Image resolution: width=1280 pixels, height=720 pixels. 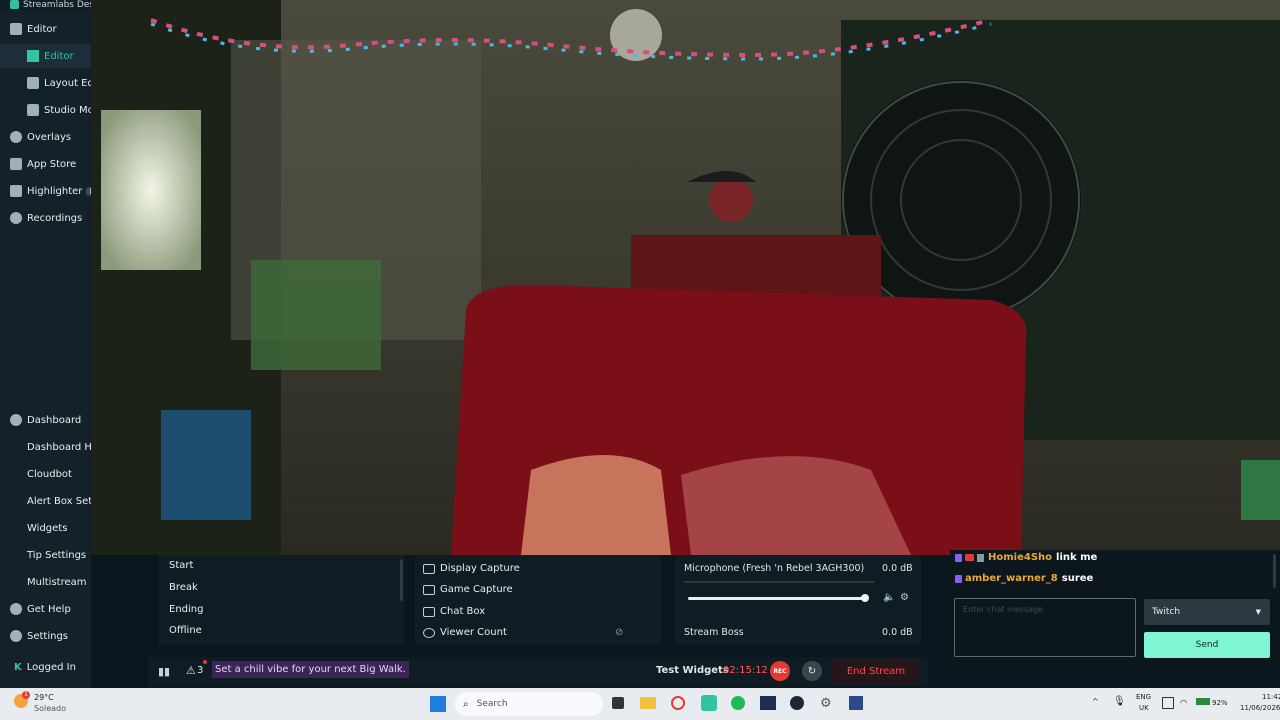 I want to click on weather-temp: 29°C, so click(x=44, y=697).